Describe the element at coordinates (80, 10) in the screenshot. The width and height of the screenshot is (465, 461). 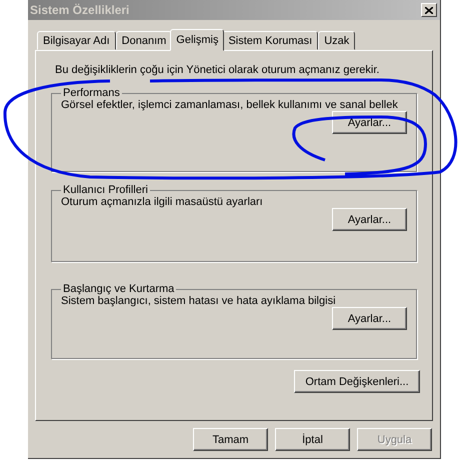
I see `window-title: Sistem Özellikleri` at that location.